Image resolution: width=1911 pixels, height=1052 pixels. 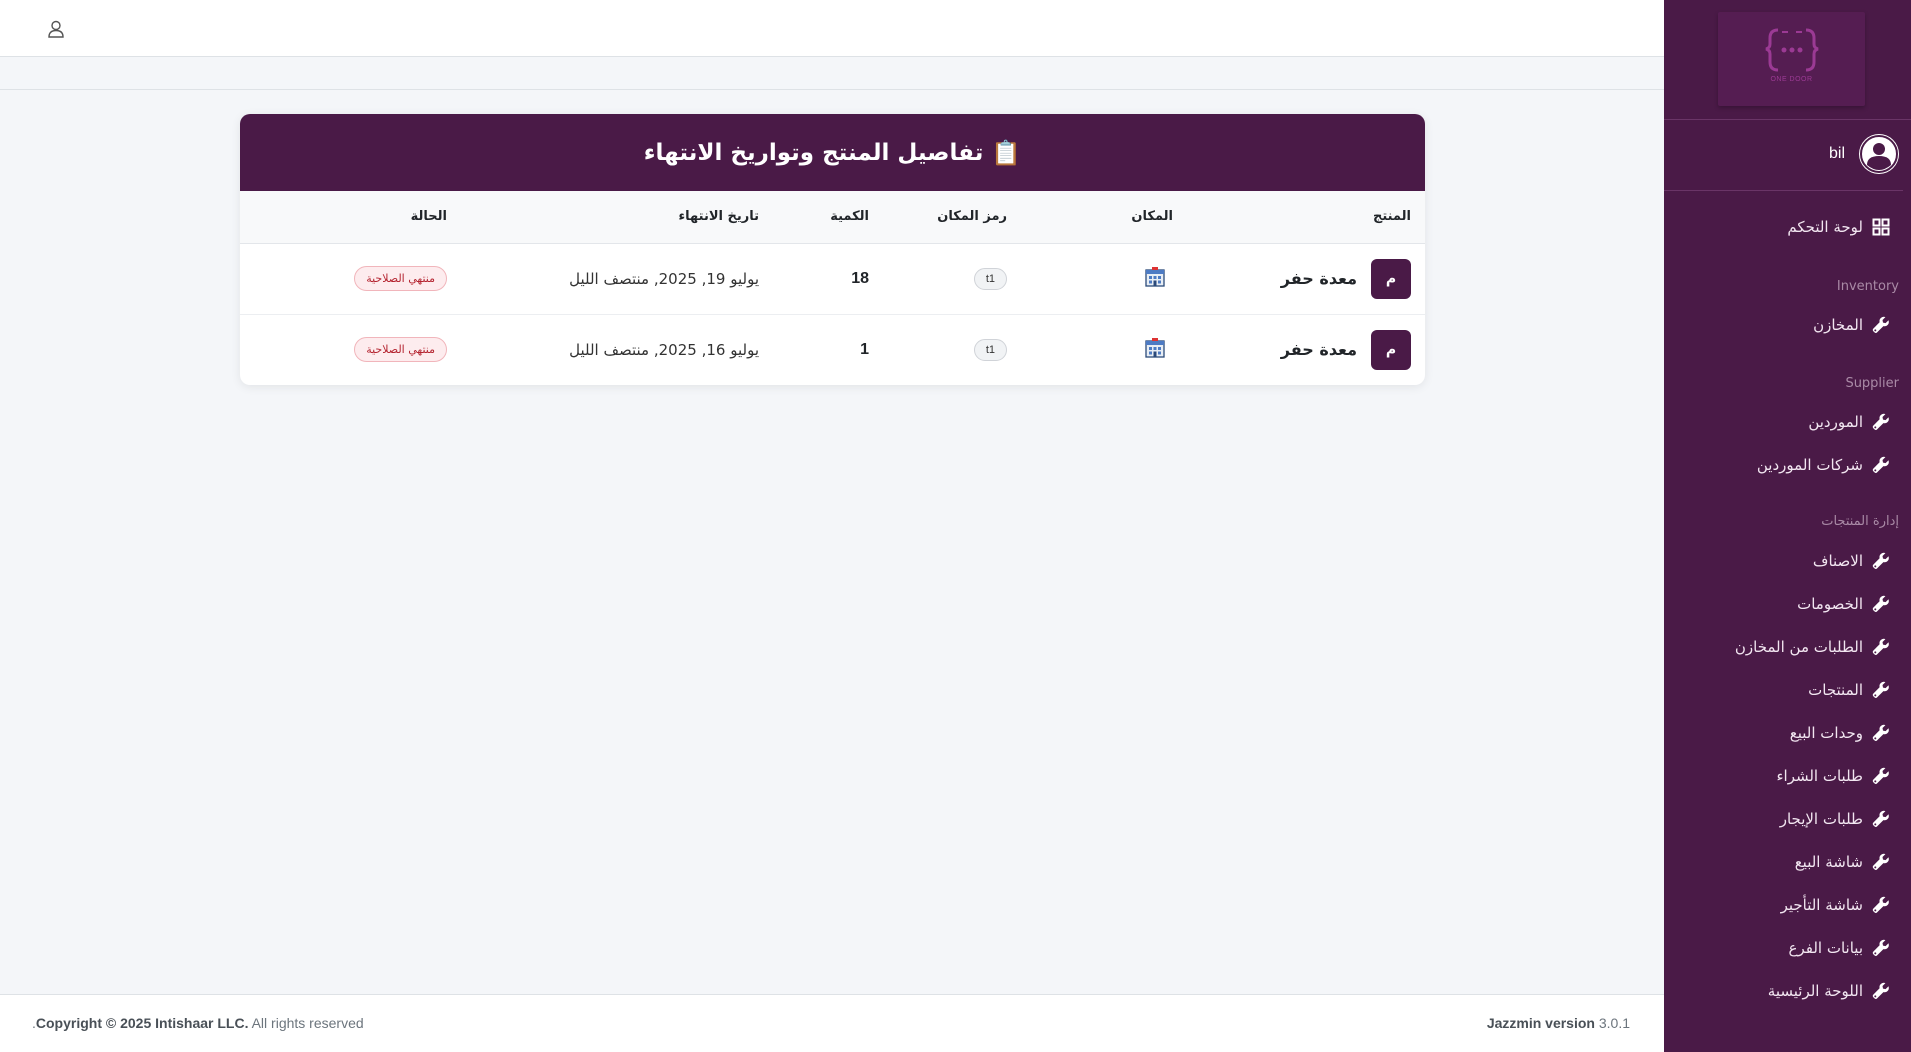 What do you see at coordinates (938, 349) in the screenshot?
I see `location-code-cell: t1` at bounding box center [938, 349].